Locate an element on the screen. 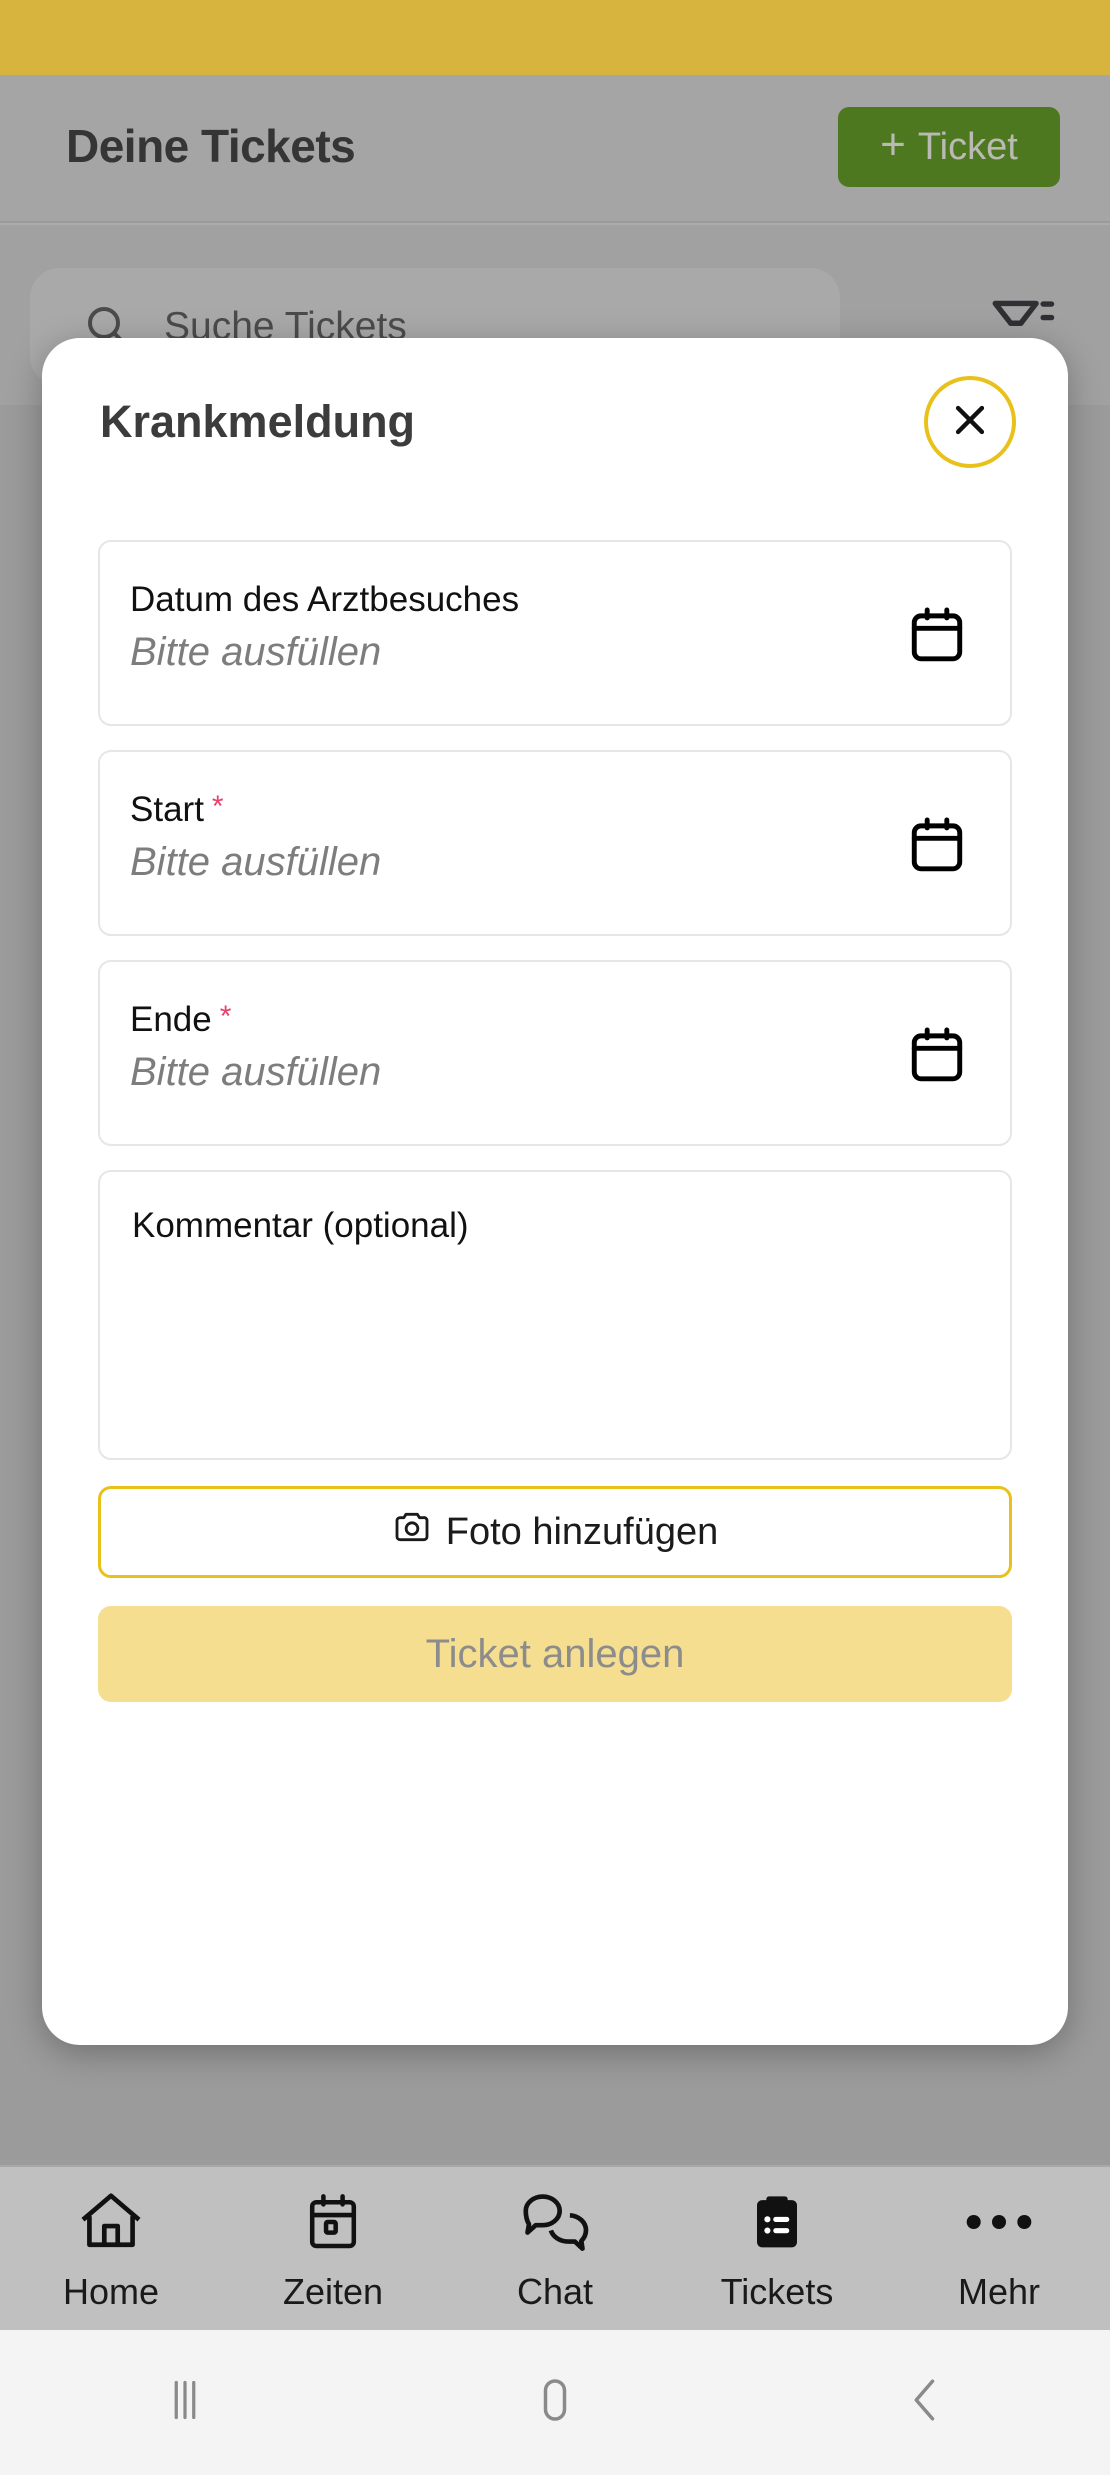 The width and height of the screenshot is (1110, 2475). comment-textarea: Kommentar (optional) is located at coordinates (555, 1315).